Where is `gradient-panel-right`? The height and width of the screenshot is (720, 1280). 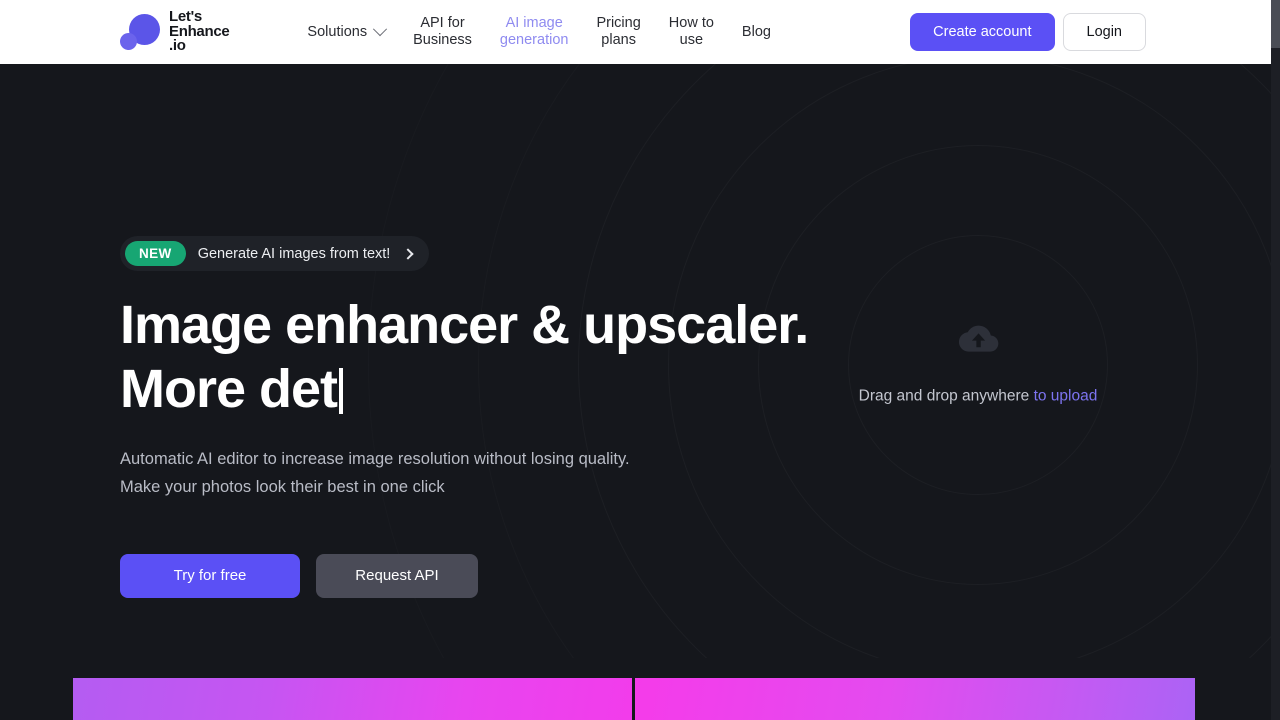 gradient-panel-right is located at coordinates (915, 699).